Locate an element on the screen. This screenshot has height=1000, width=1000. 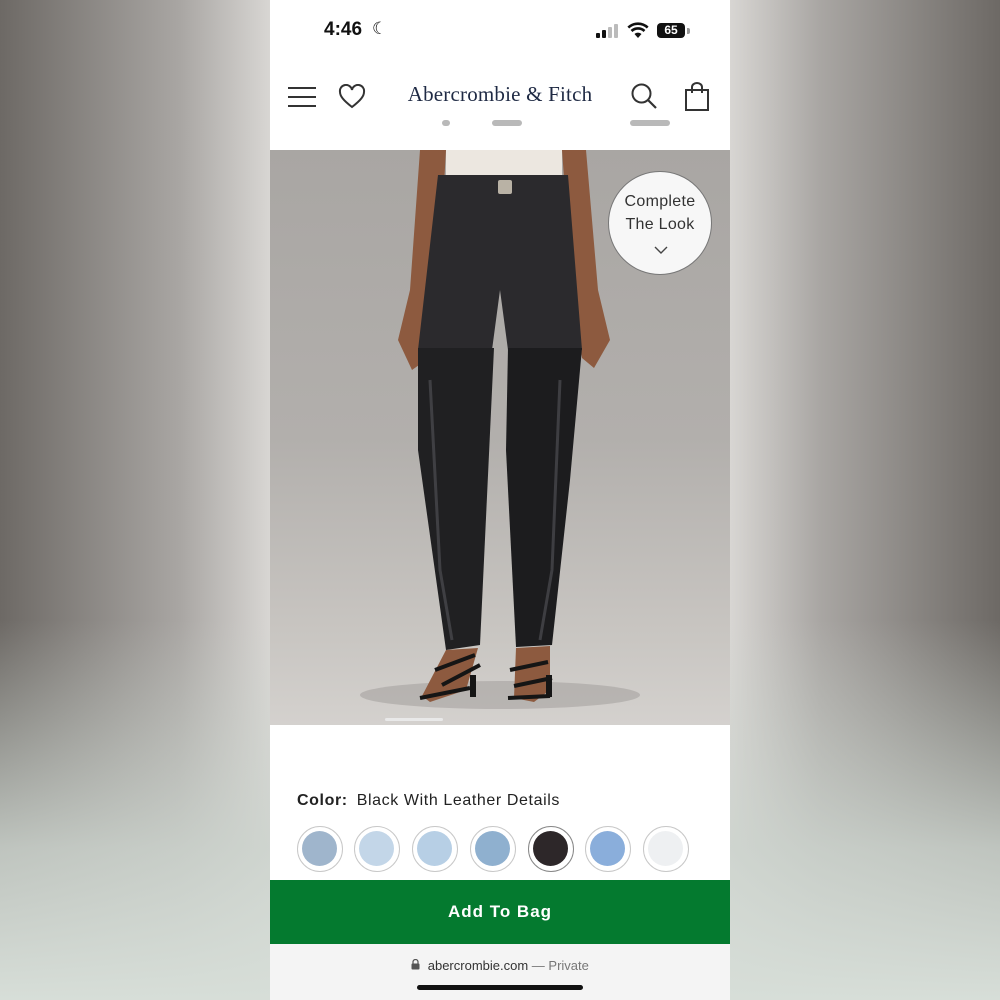
shopping-bag-icon is located at coordinates (697, 97).